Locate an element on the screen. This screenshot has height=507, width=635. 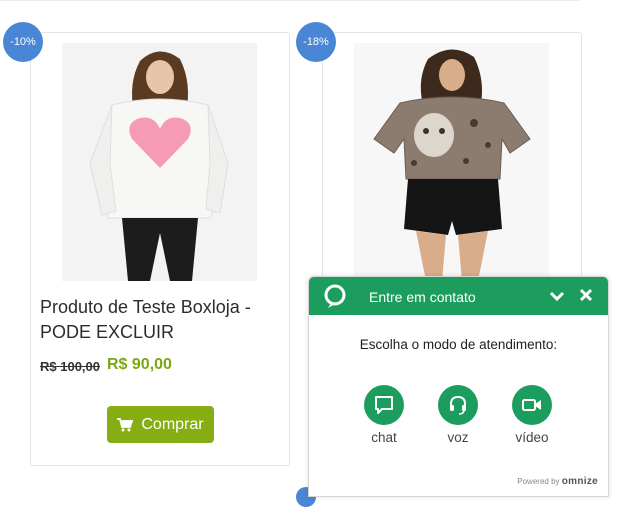
video-option-circle is located at coordinates (532, 405).